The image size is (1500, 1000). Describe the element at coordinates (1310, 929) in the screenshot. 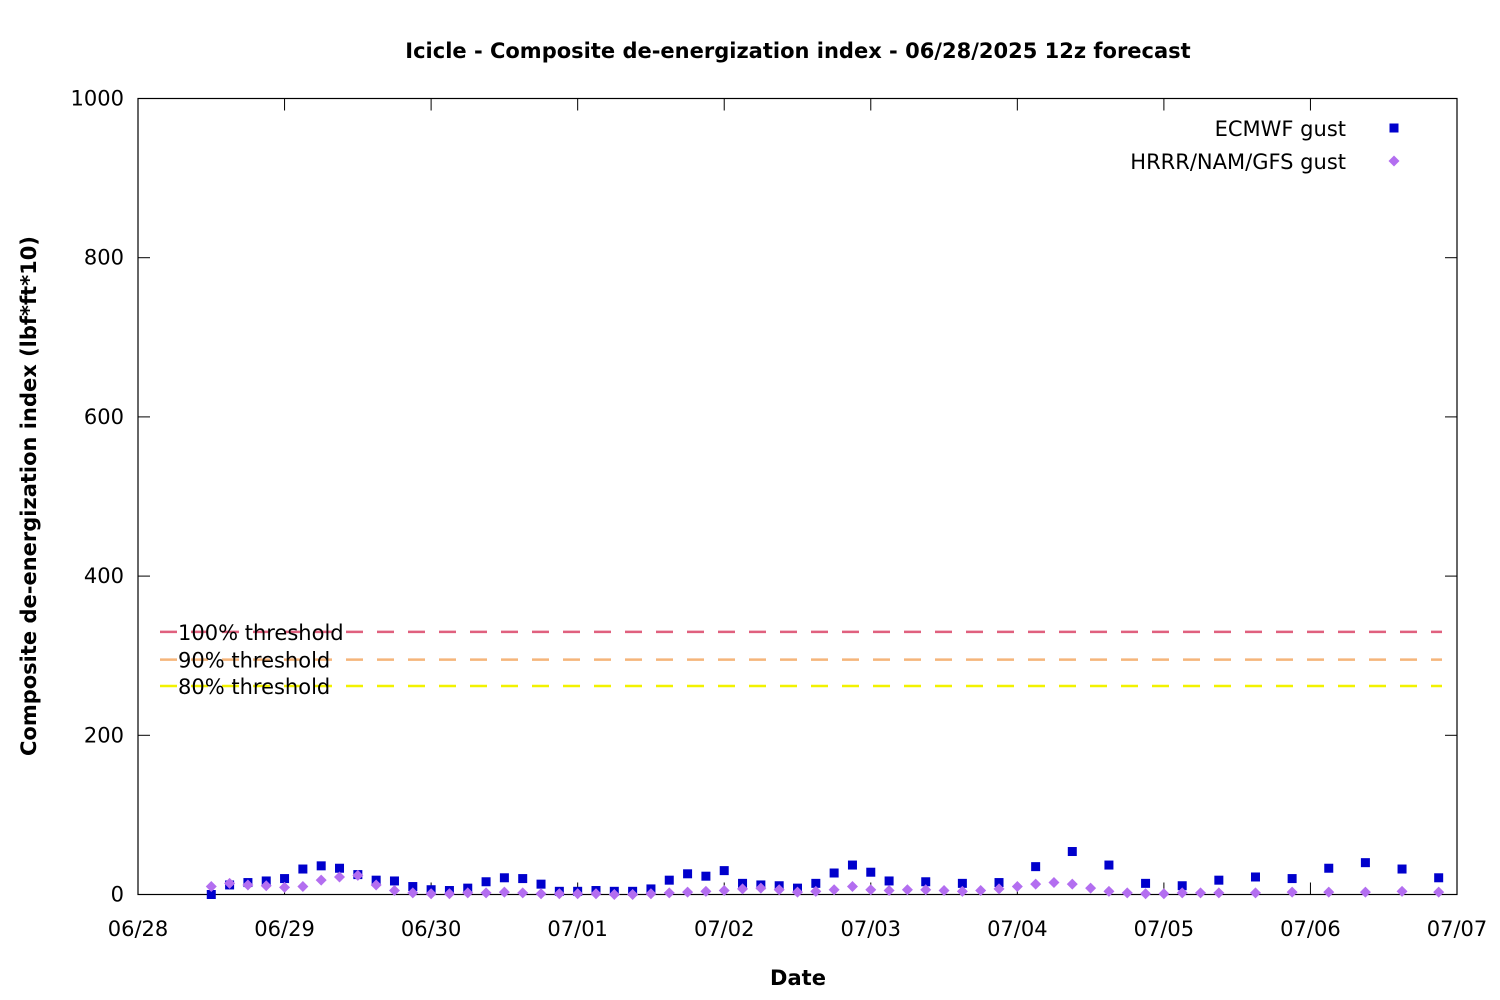

I see `x-tick-label: 07/06` at that location.